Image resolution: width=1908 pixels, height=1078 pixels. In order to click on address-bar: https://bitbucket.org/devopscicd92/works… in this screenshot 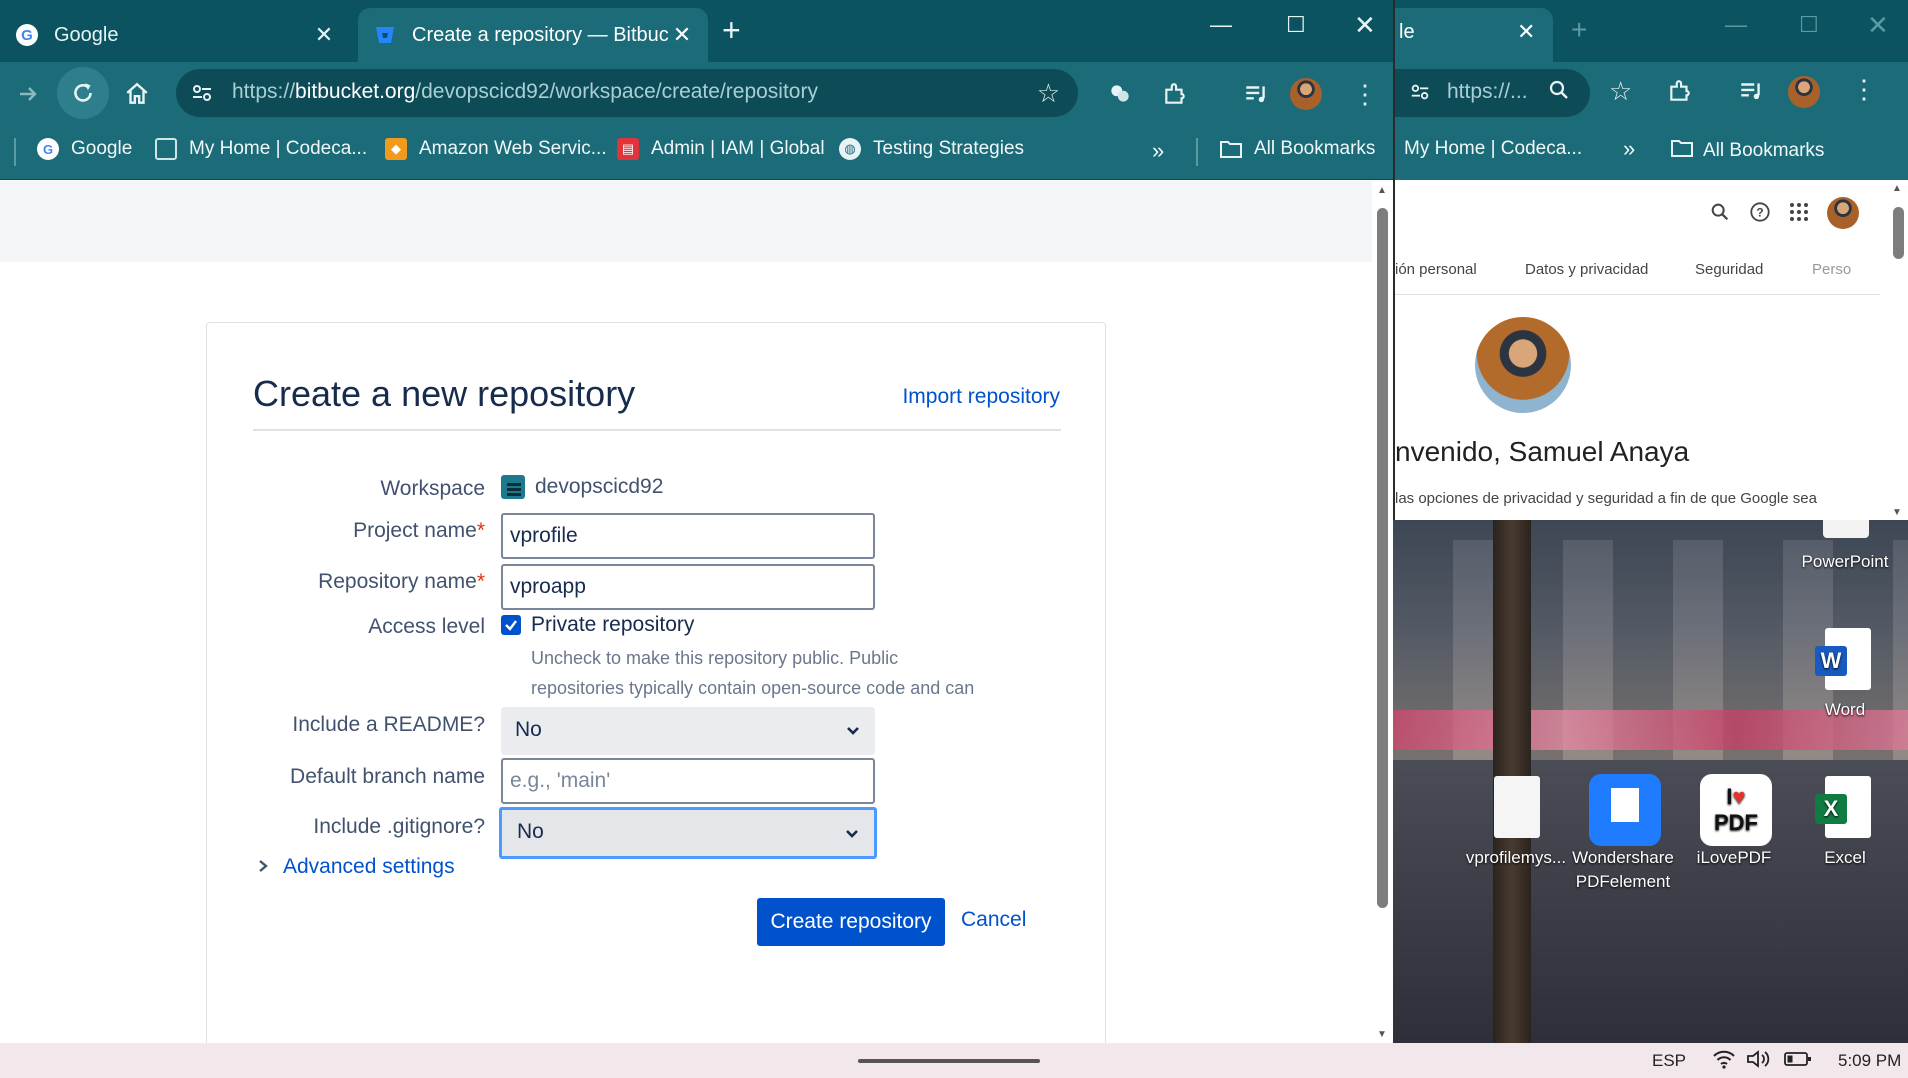, I will do `click(627, 93)`.